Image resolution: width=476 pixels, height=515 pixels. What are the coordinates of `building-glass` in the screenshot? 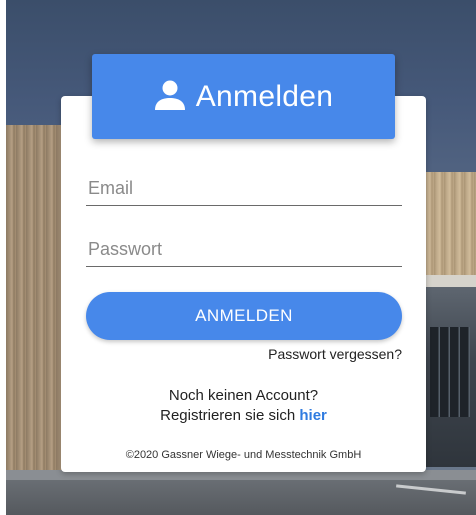 It's located at (450, 377).